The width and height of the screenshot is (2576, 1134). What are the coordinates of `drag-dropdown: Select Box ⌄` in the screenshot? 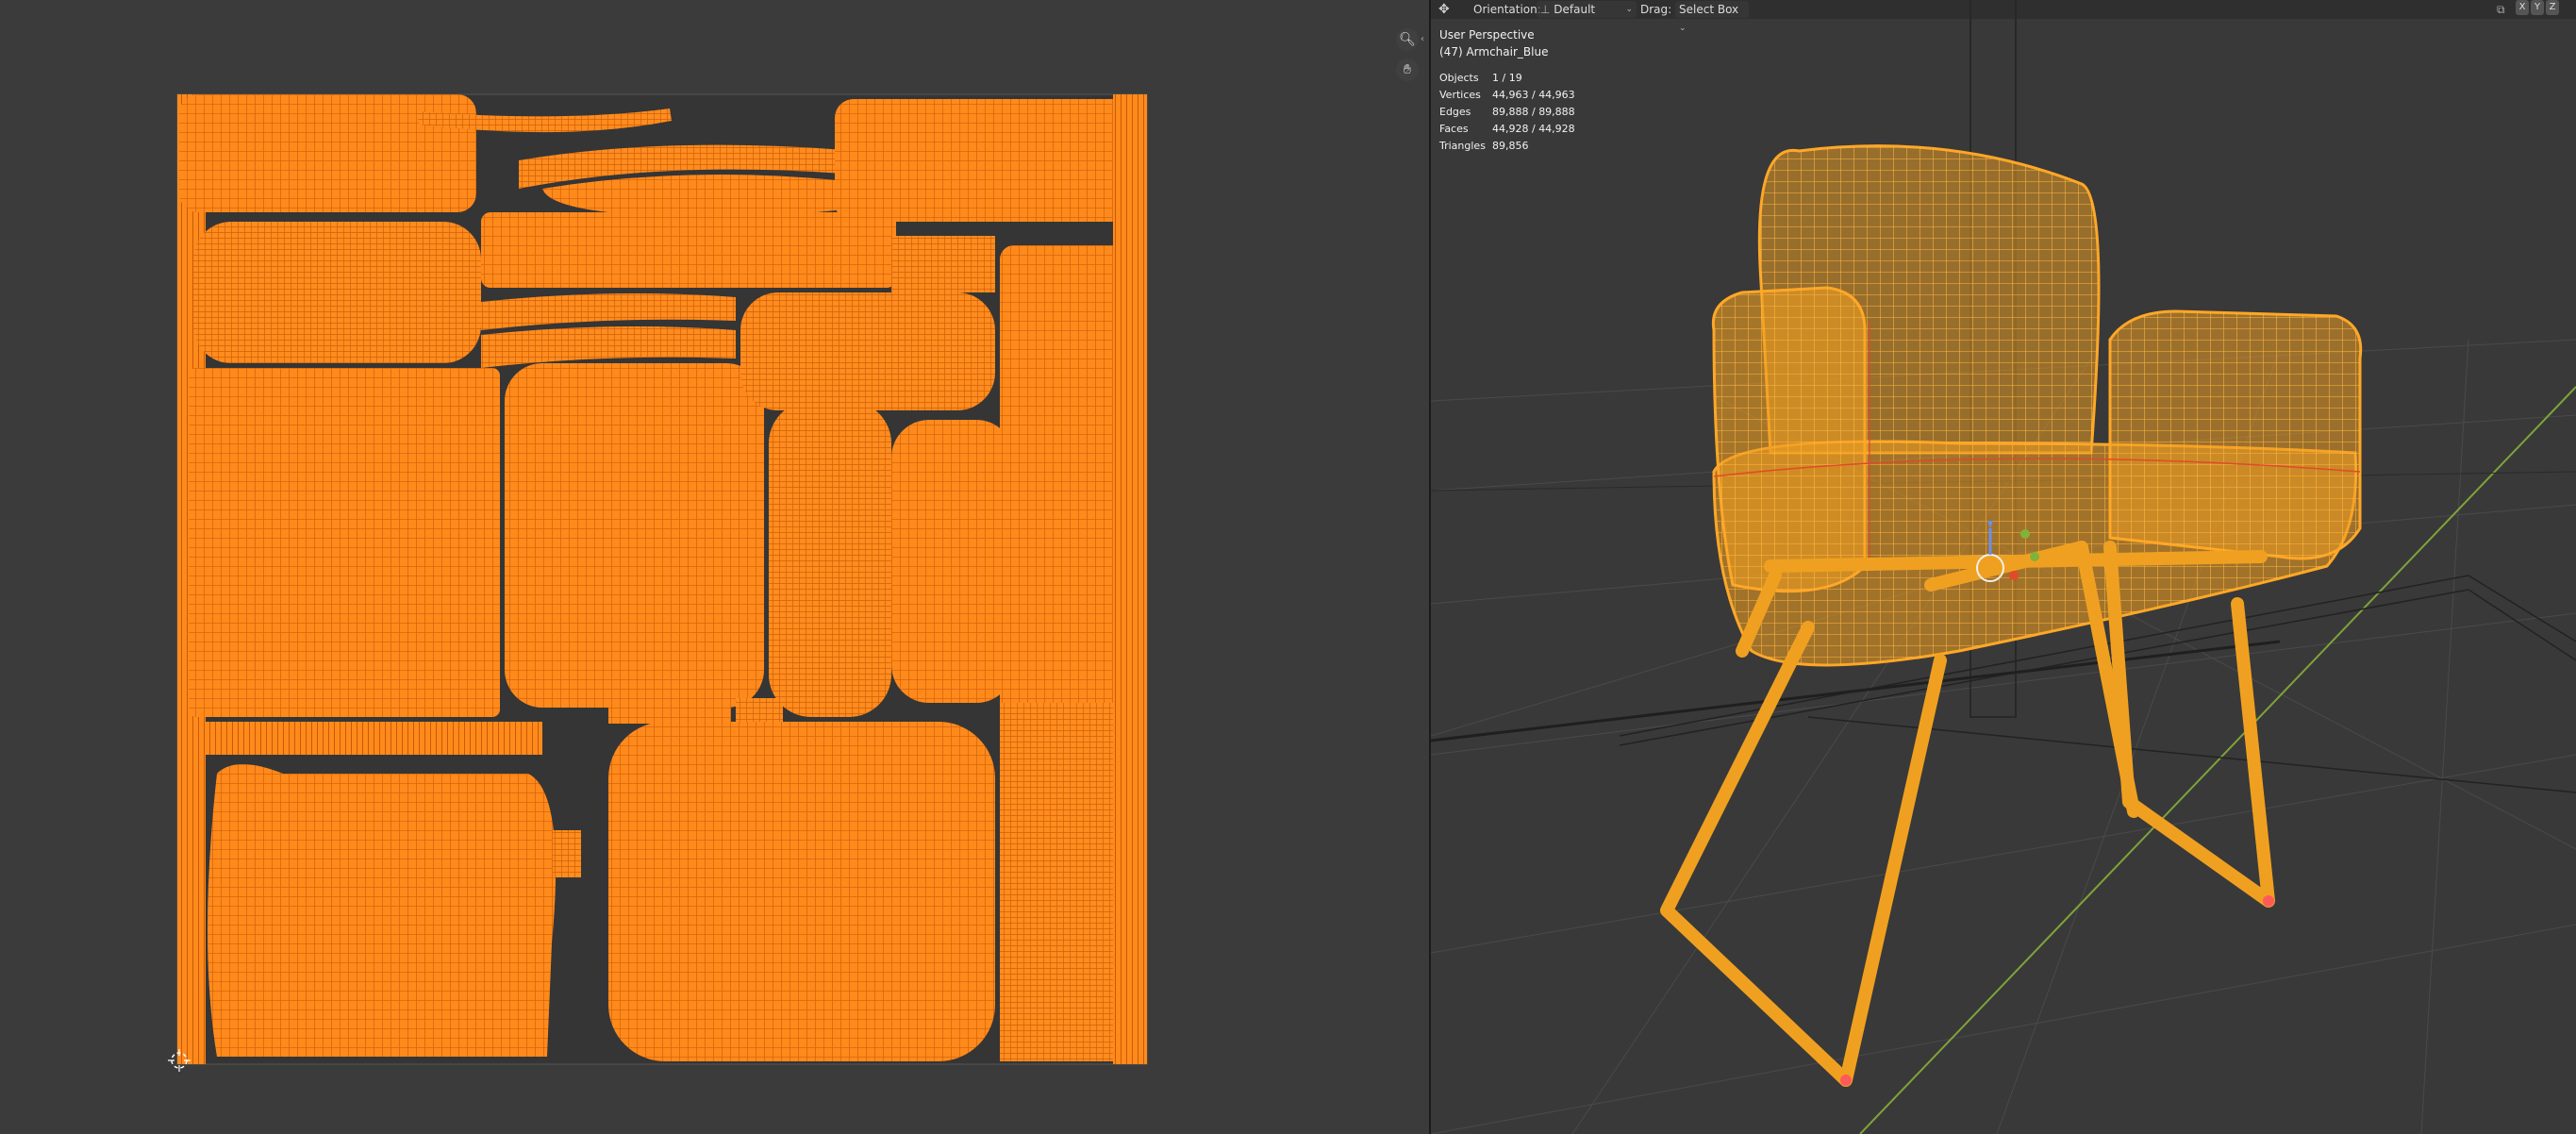 It's located at (1712, 17).